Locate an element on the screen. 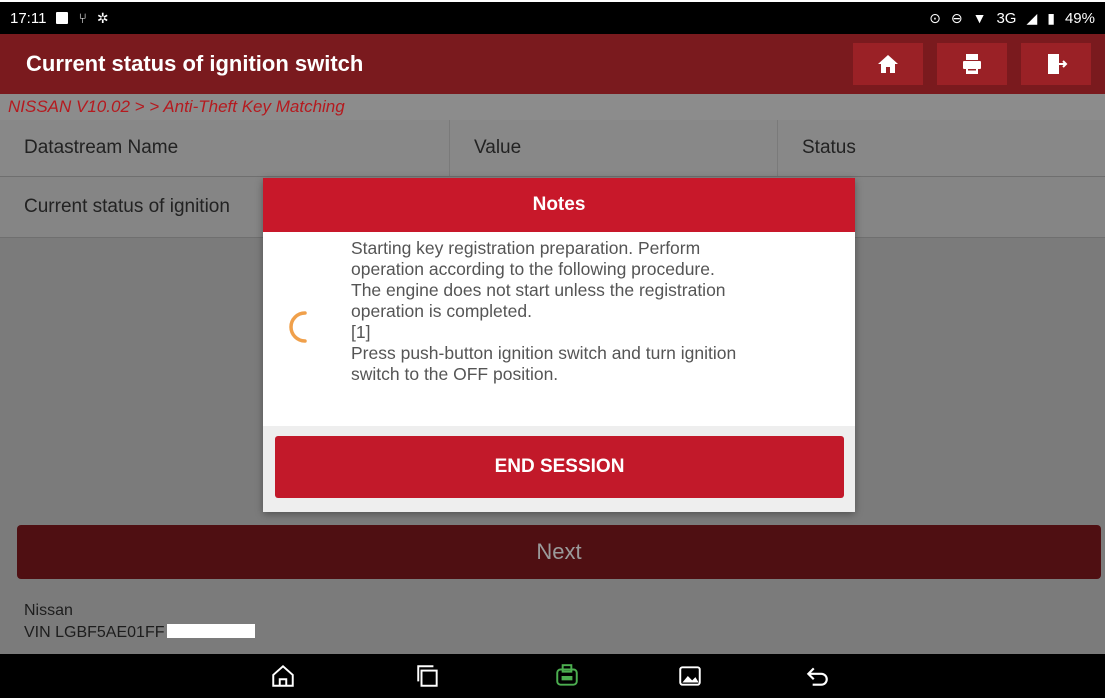 The height and width of the screenshot is (698, 1105). nav-gallery-button is located at coordinates (690, 676).